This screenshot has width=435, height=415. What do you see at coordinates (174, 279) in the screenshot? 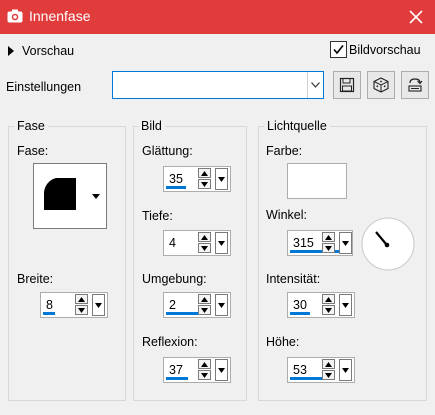
I see `umgebung-label: Umgebung:` at bounding box center [174, 279].